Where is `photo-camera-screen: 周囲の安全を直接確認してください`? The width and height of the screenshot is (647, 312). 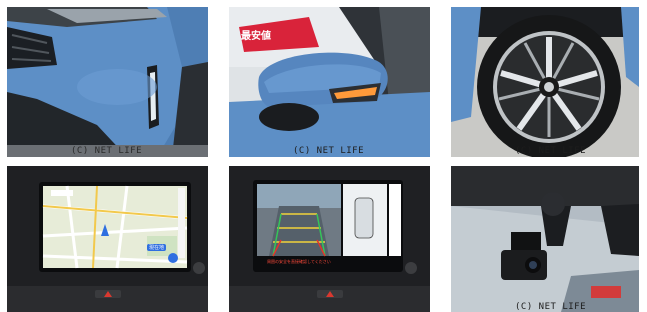
photo-camera-screen: 周囲の安全を直接確認してください is located at coordinates (329, 239).